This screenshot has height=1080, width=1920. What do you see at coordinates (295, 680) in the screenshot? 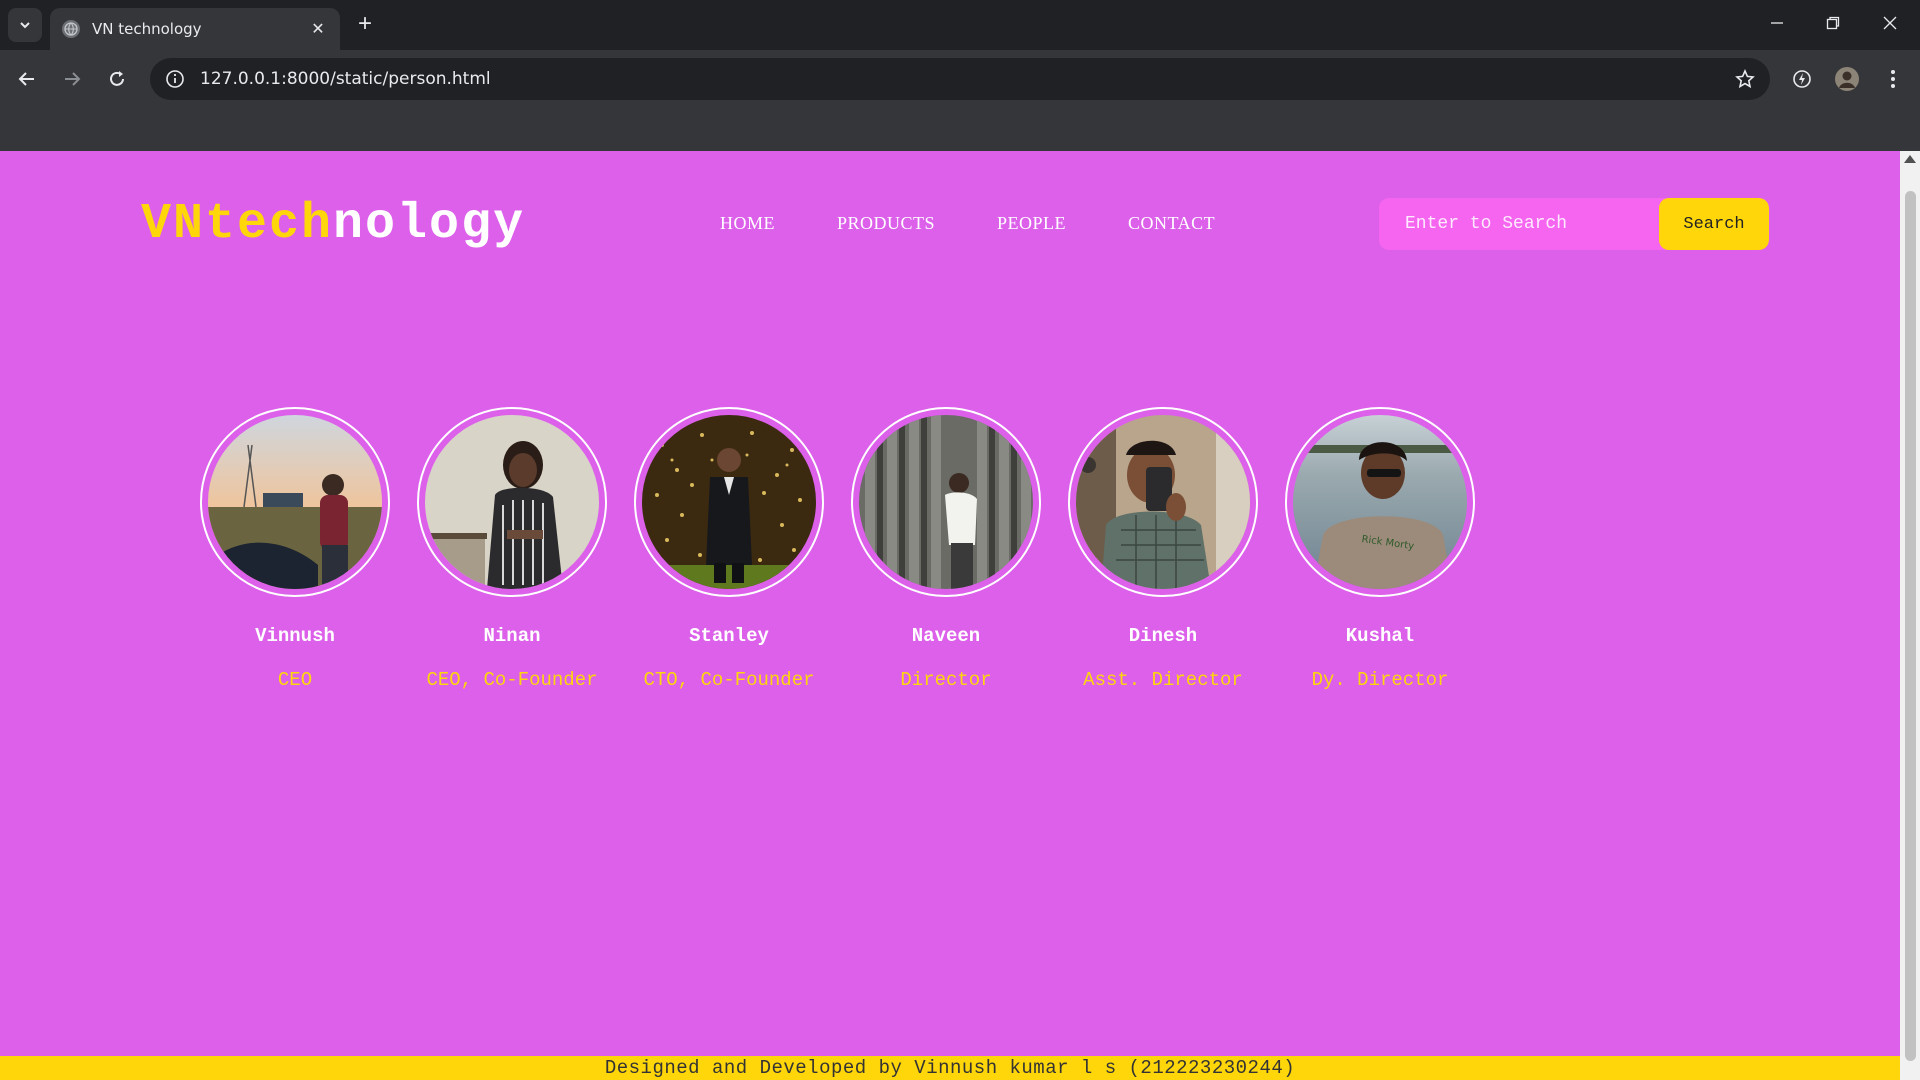
I see `person-role: CEO` at bounding box center [295, 680].